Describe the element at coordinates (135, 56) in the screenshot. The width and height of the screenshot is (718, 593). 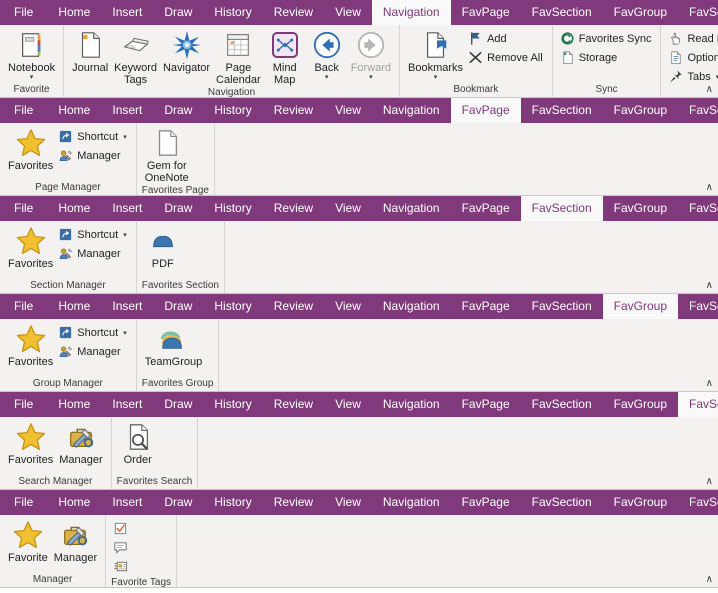
I see `button-keyword-tags: Keyword Tags` at that location.